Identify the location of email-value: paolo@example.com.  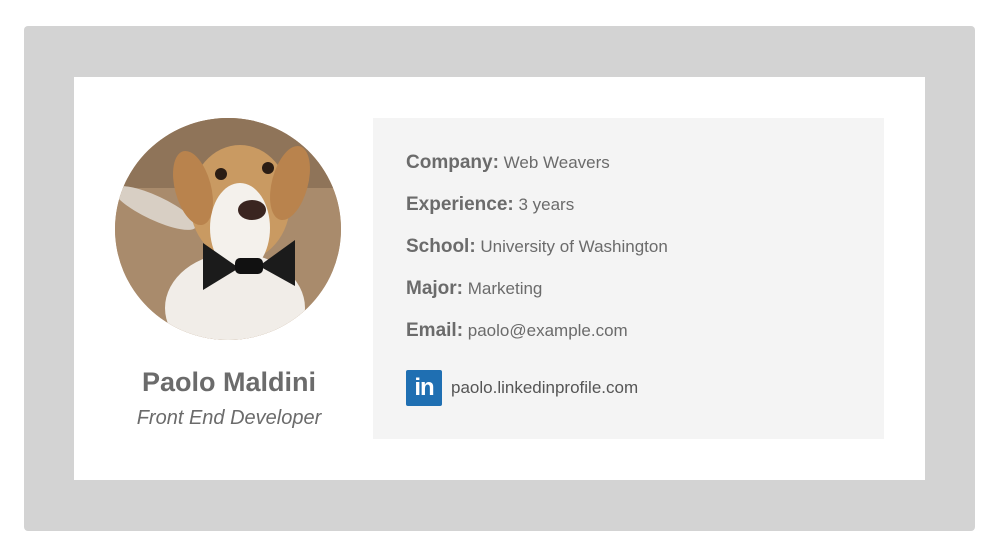
(547, 330).